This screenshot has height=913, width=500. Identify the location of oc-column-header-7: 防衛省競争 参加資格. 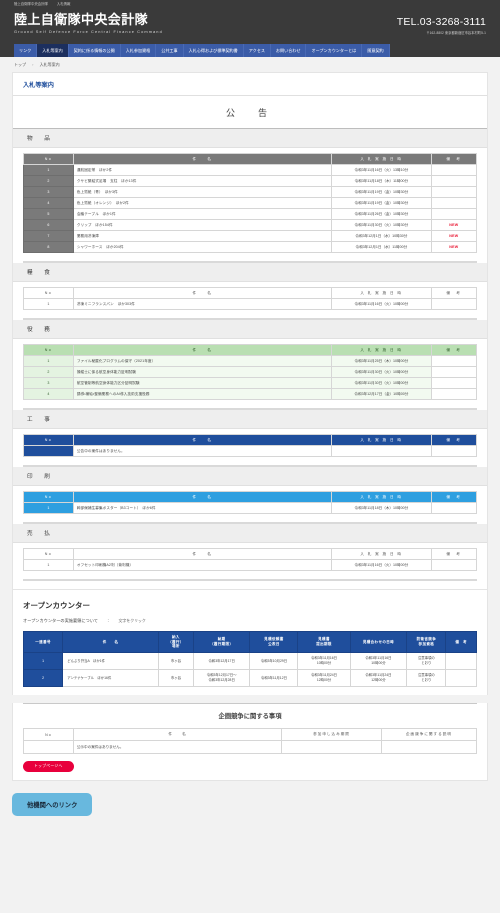
(426, 642).